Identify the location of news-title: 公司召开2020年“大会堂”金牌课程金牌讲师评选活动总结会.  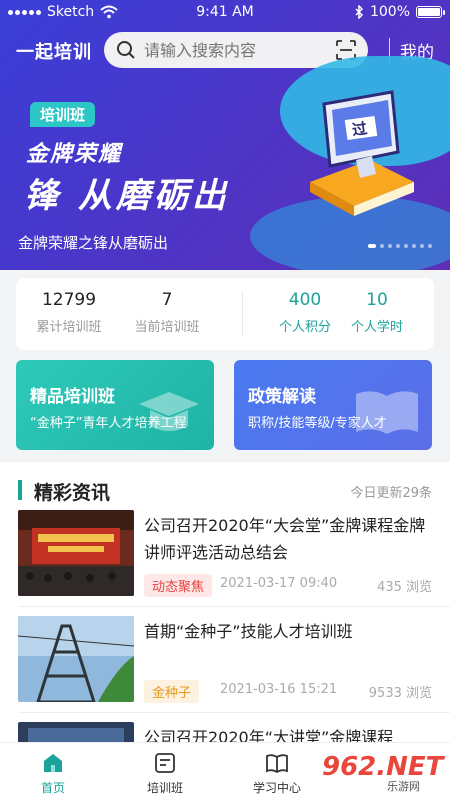
(285, 539).